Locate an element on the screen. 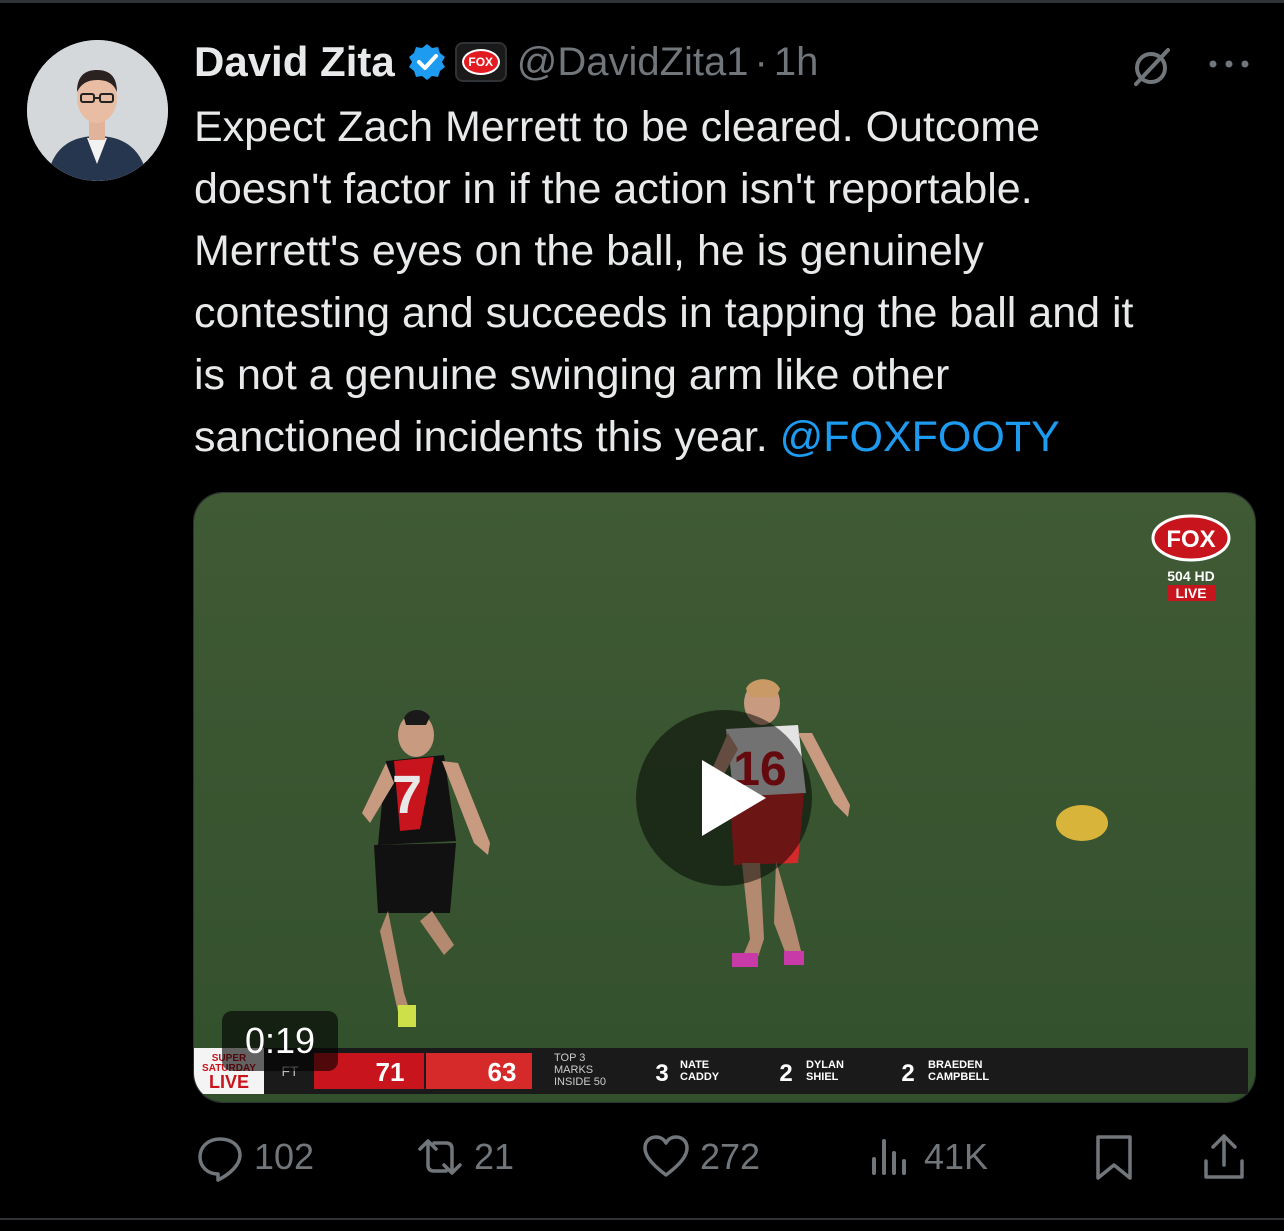 This screenshot has height=1231, width=1284. share-button is located at coordinates (1228, 1157).